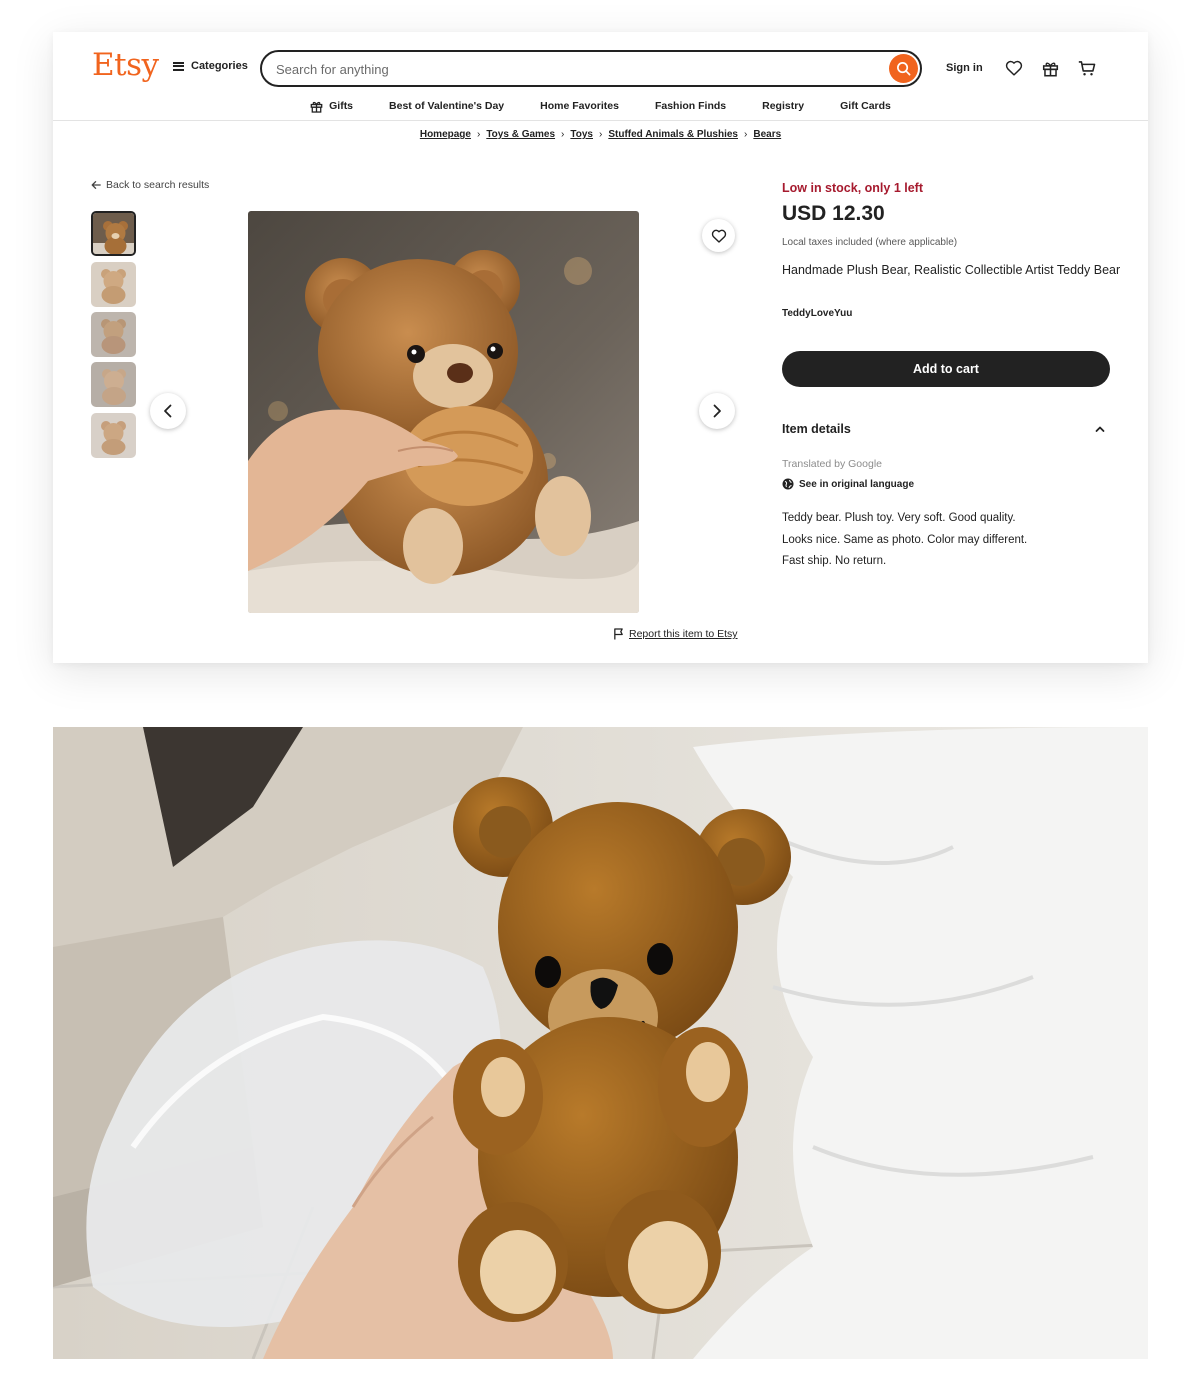 This screenshot has width=1200, height=1397. I want to click on cart-icon, so click(1087, 67).